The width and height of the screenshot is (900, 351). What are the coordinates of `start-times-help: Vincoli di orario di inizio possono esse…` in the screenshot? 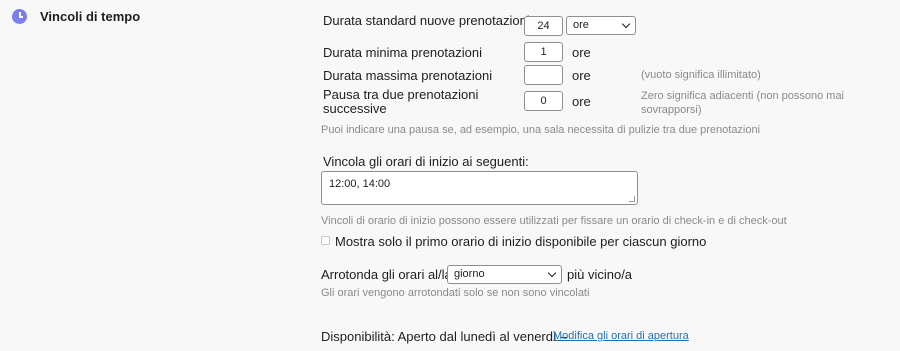 It's located at (554, 221).